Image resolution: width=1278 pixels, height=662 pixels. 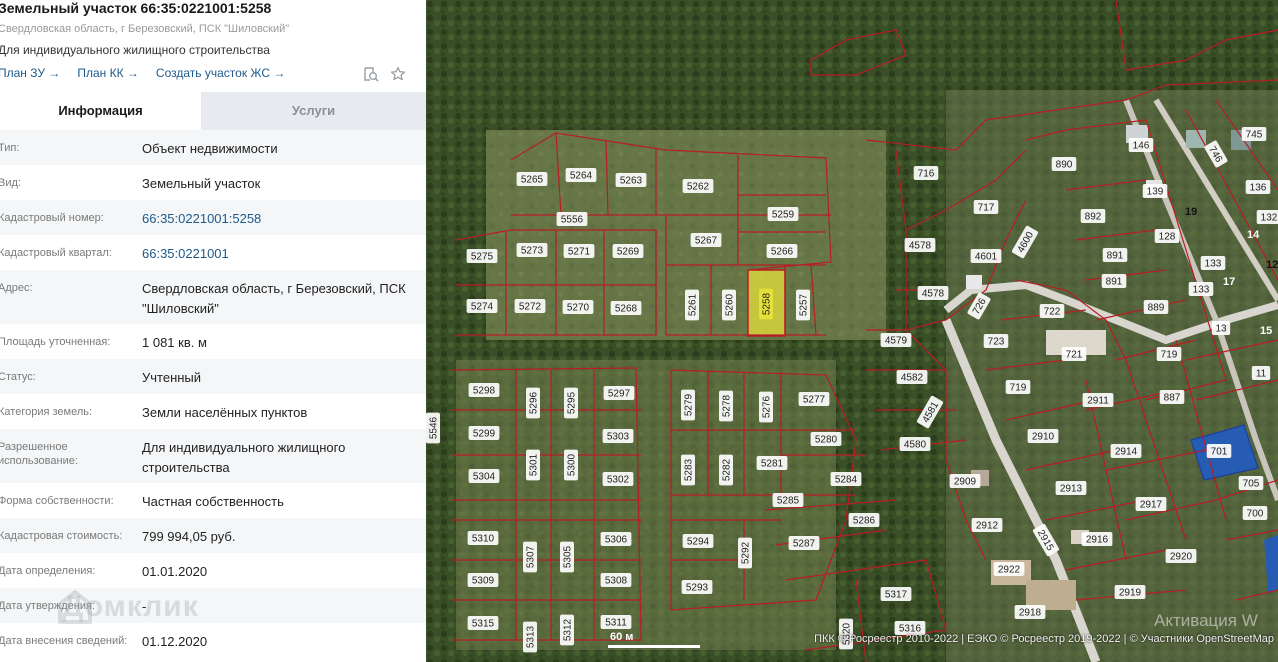 I want to click on parcel-label-719a: 719, so click(x=1018, y=387).